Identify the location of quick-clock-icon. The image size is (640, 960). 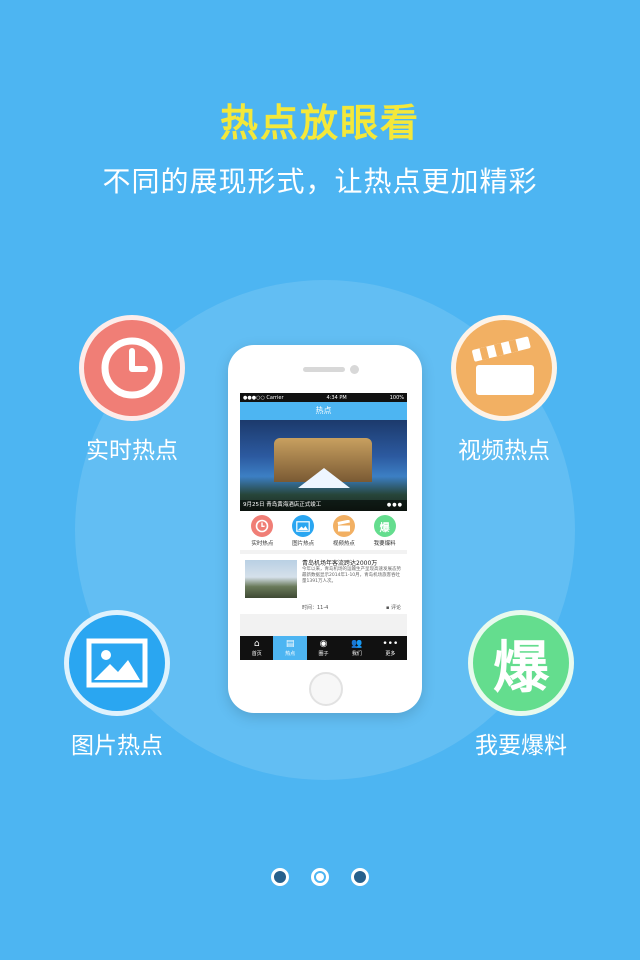
(262, 526).